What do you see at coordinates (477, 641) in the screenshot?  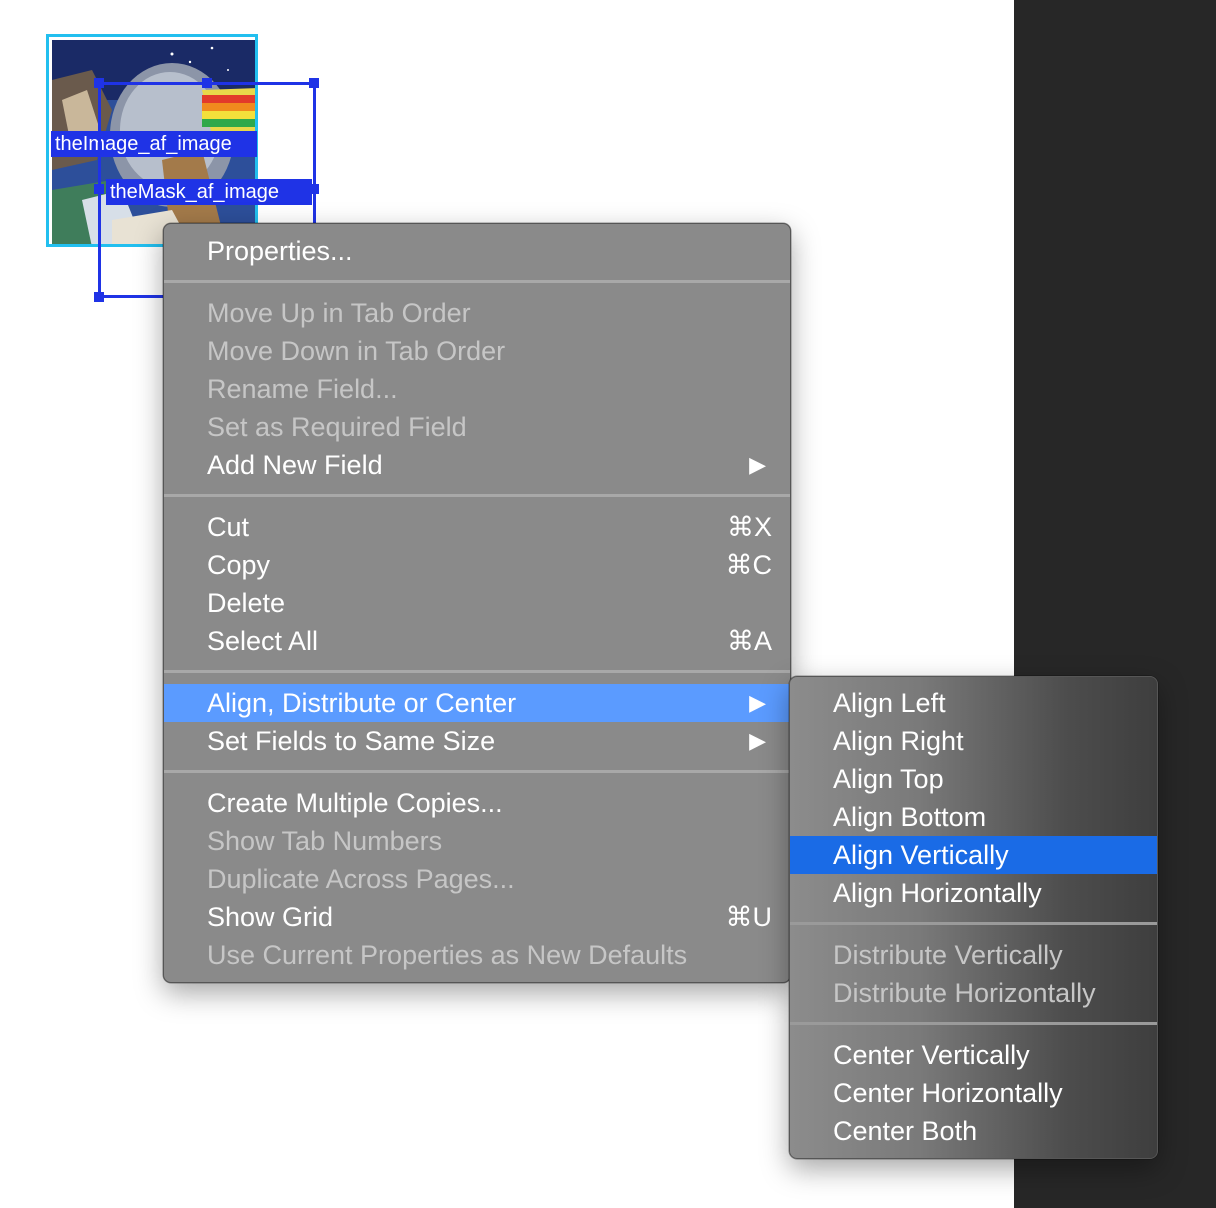 I see `menu-item-select-all: Select All ⌘A` at bounding box center [477, 641].